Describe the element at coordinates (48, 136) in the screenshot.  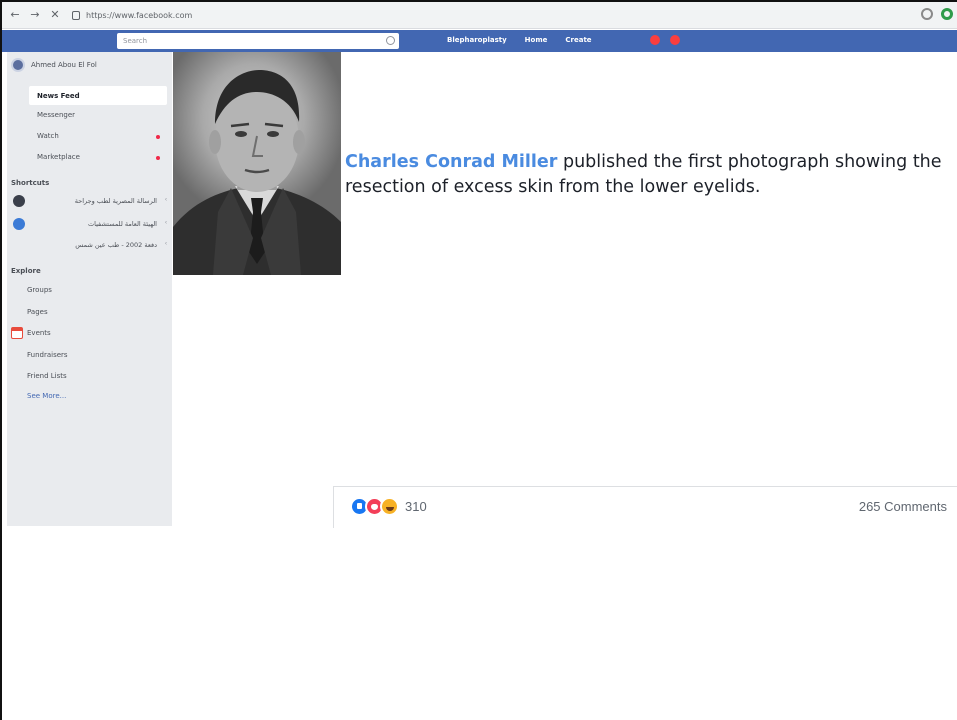
I see `sidebar-item-watch: Watch` at that location.